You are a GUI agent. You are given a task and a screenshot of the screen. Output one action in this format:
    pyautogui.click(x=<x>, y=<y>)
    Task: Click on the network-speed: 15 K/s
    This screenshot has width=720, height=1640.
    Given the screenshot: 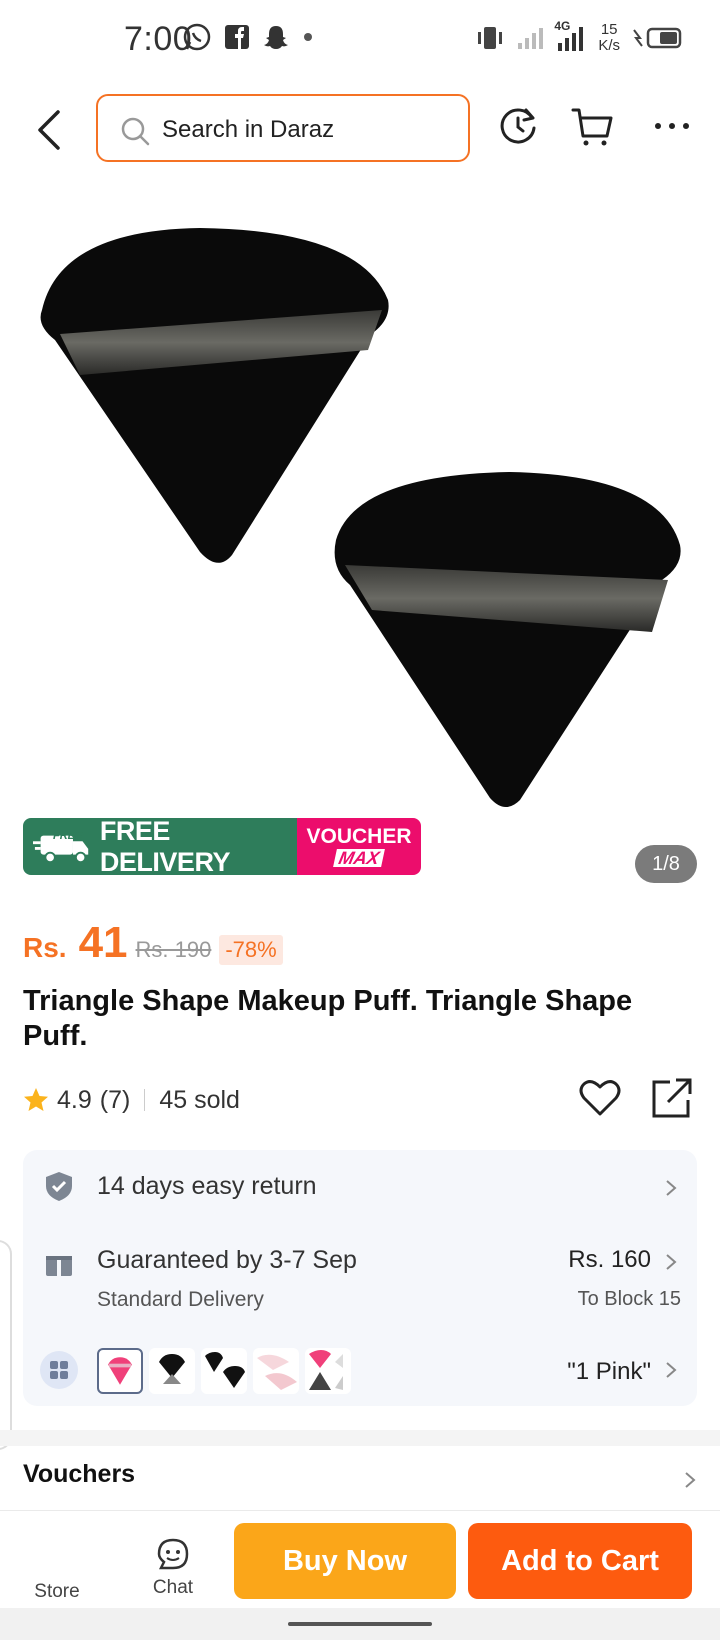 What is the action you would take?
    pyautogui.click(x=609, y=38)
    